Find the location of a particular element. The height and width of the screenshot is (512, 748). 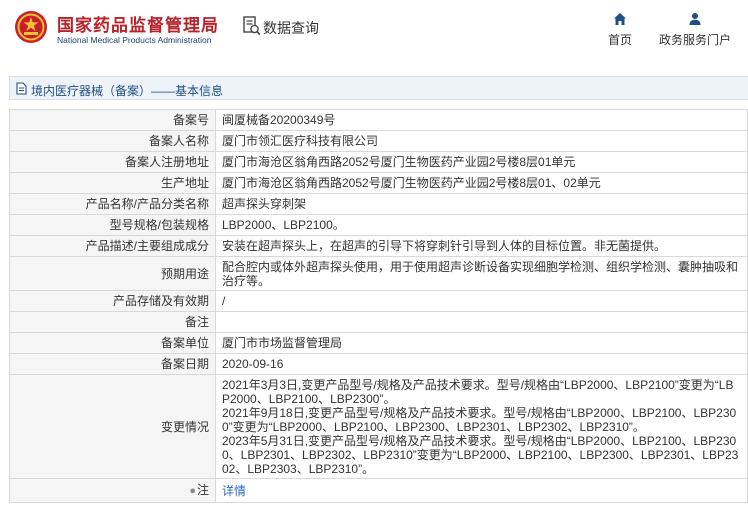

section-title: 境内医疗器械（备案）——基本信息 is located at coordinates (127, 91).